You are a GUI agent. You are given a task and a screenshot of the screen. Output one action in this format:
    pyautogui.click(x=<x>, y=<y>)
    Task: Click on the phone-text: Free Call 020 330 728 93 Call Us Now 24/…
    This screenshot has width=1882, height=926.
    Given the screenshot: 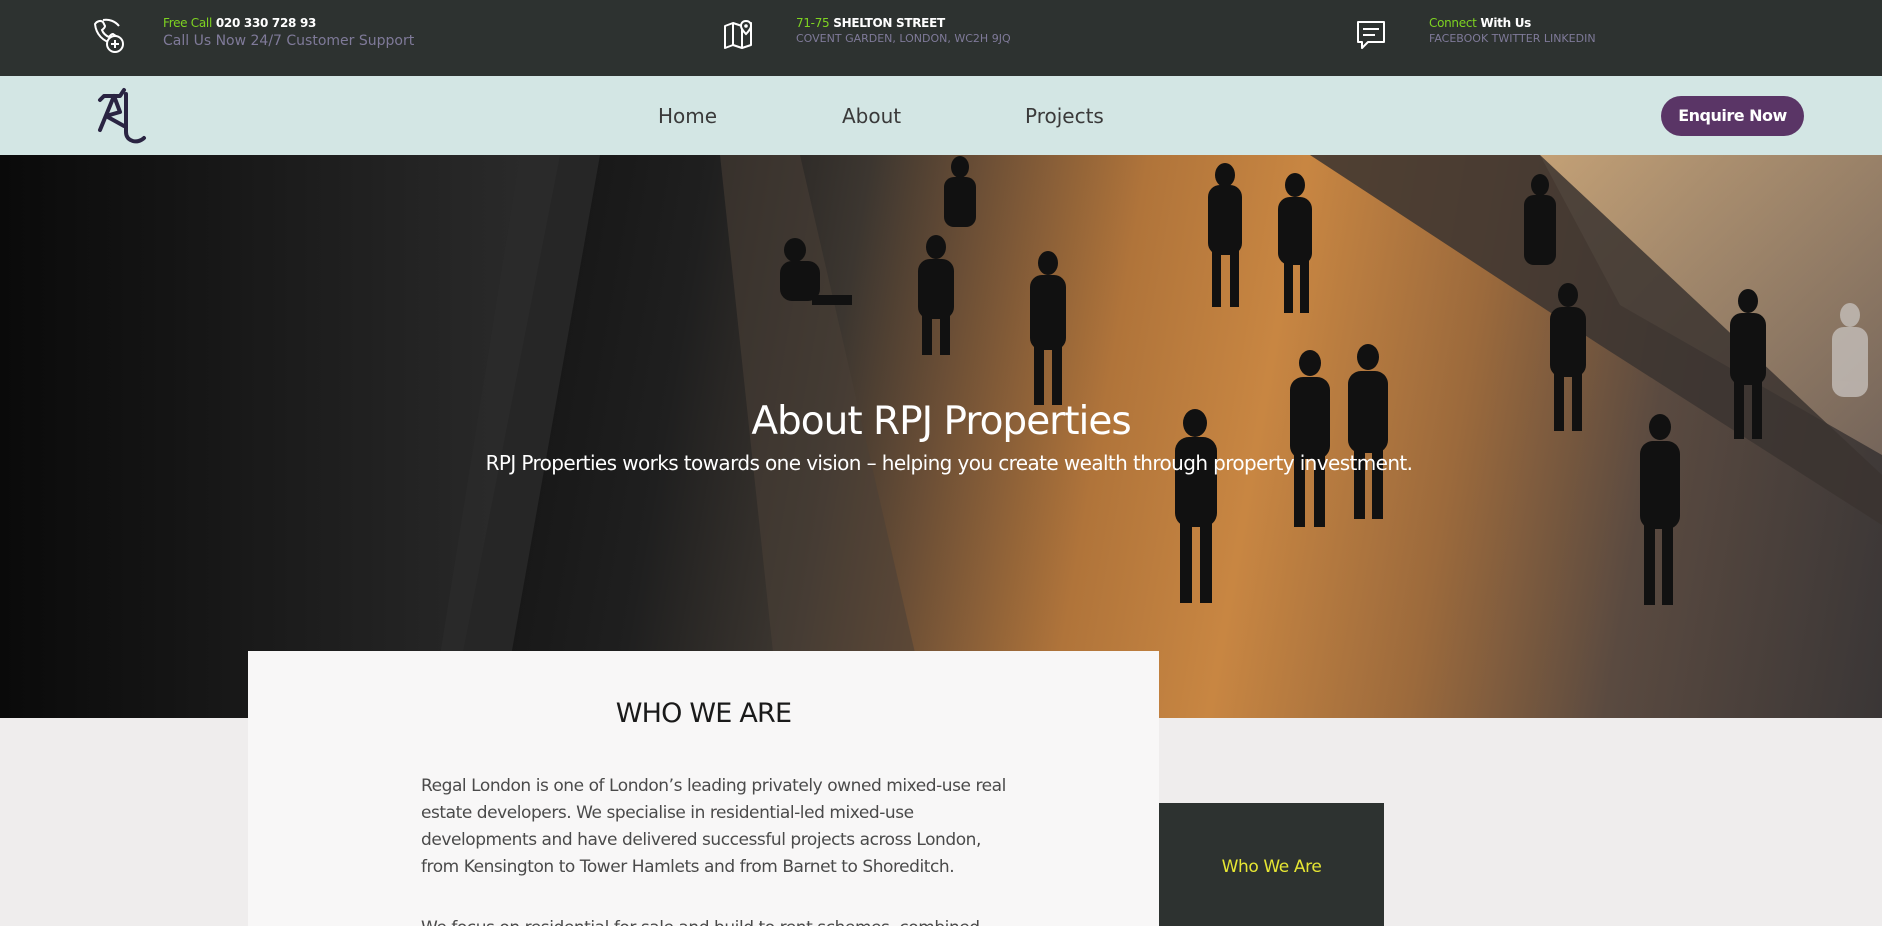 What is the action you would take?
    pyautogui.click(x=288, y=33)
    